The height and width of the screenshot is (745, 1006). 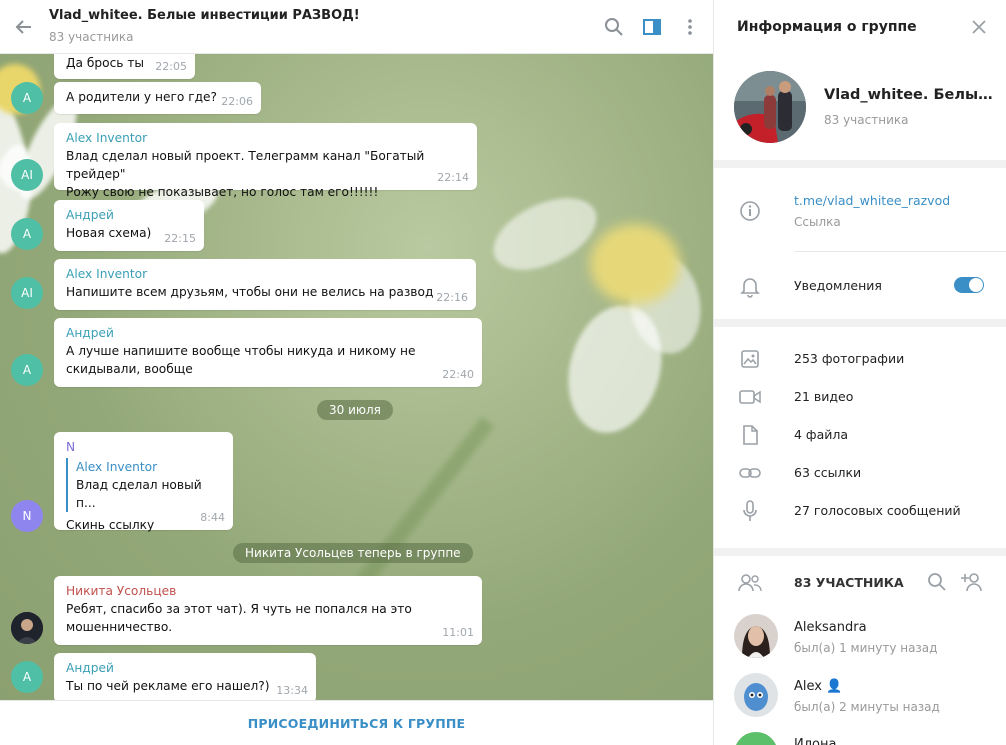 What do you see at coordinates (168, 686) in the screenshot?
I see `message-text: Ты по чей рекламе его нашел?)` at bounding box center [168, 686].